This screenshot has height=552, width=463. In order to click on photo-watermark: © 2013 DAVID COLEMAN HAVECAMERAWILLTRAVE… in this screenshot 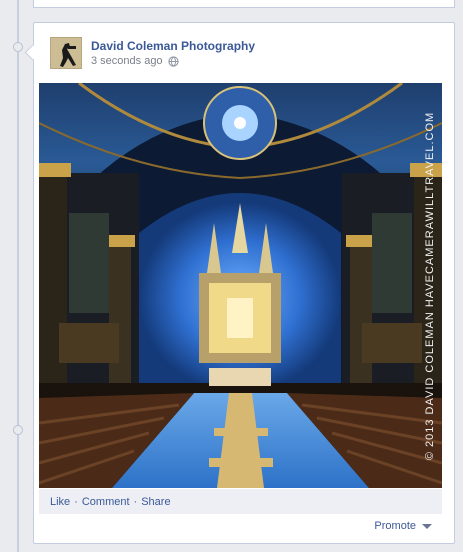, I will do `click(430, 285)`.